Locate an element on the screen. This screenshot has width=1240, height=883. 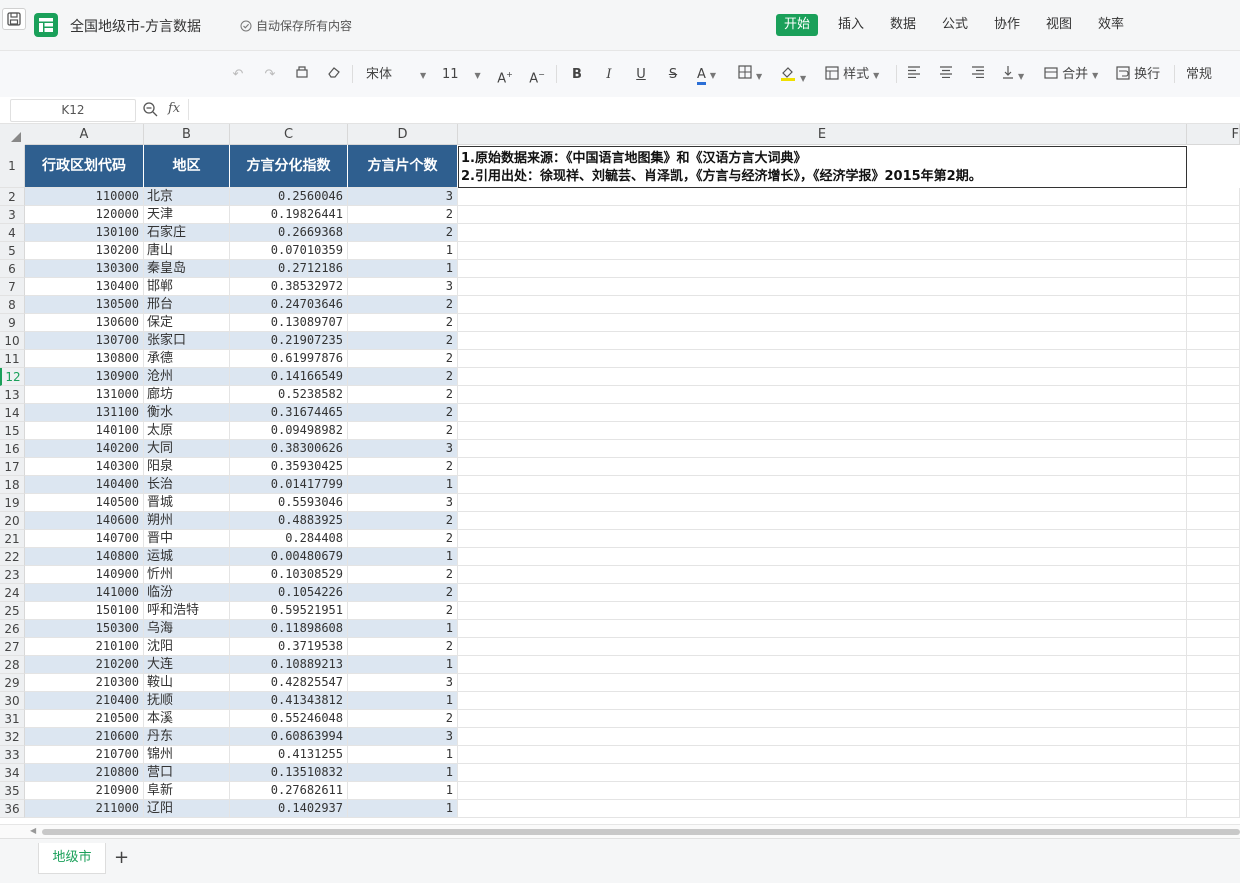
cell-index: 0.10889213 is located at coordinates (289, 665).